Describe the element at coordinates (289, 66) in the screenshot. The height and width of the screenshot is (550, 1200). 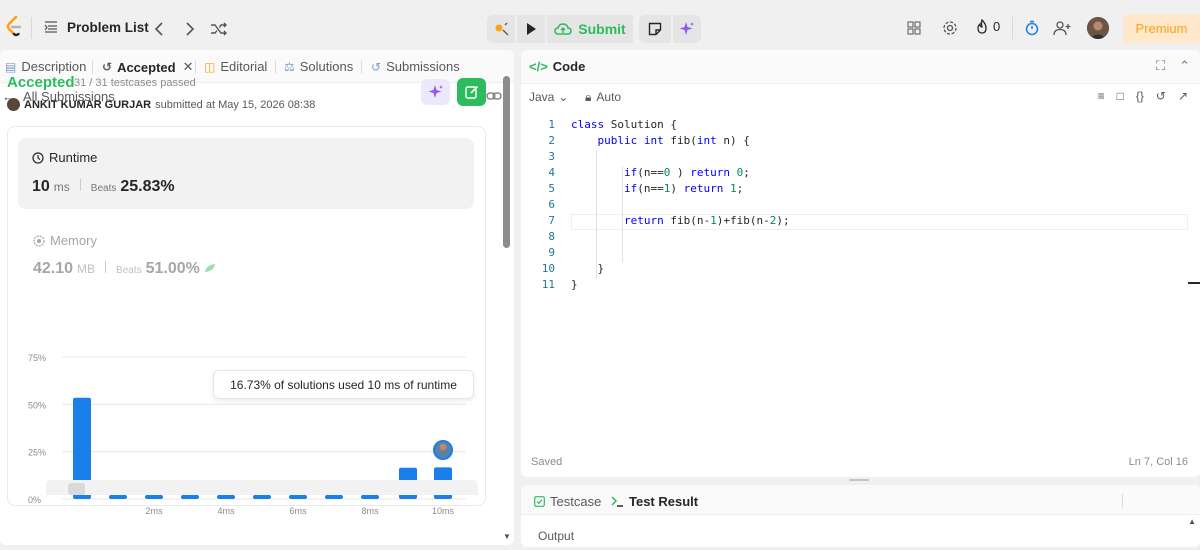
I see `flask-icon: ⚖` at that location.